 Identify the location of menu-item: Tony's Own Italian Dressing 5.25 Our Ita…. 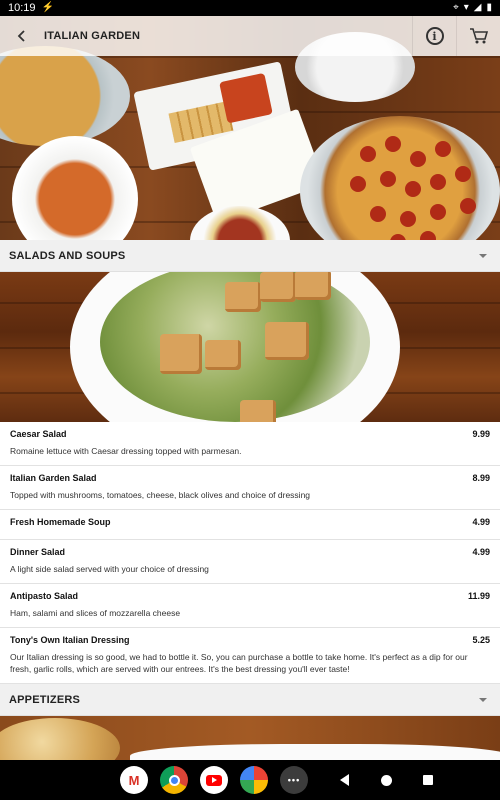
(250, 656).